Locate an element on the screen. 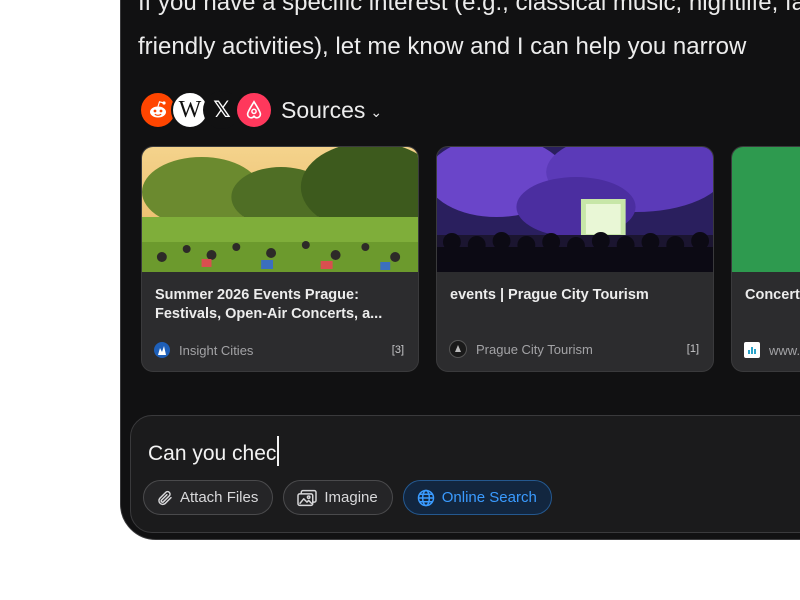  card-title: events | Prague City Tourism is located at coordinates (549, 295).